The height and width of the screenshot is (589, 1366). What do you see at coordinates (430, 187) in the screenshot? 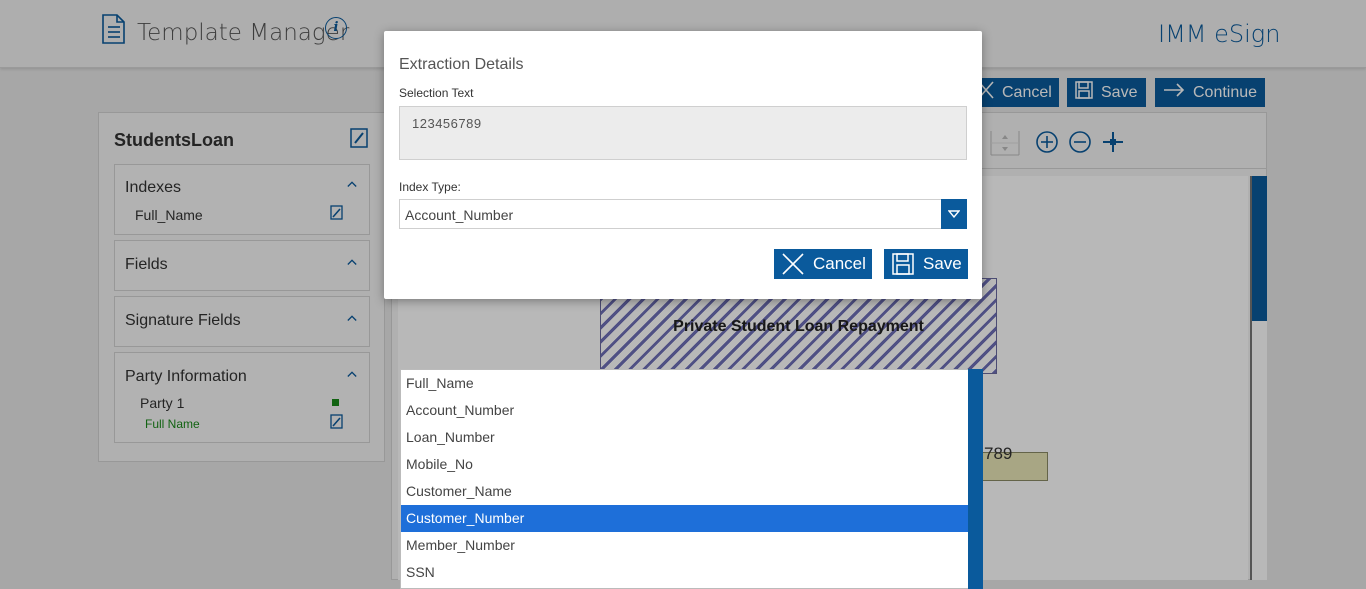
I see `index-type-label: Index Type:` at bounding box center [430, 187].